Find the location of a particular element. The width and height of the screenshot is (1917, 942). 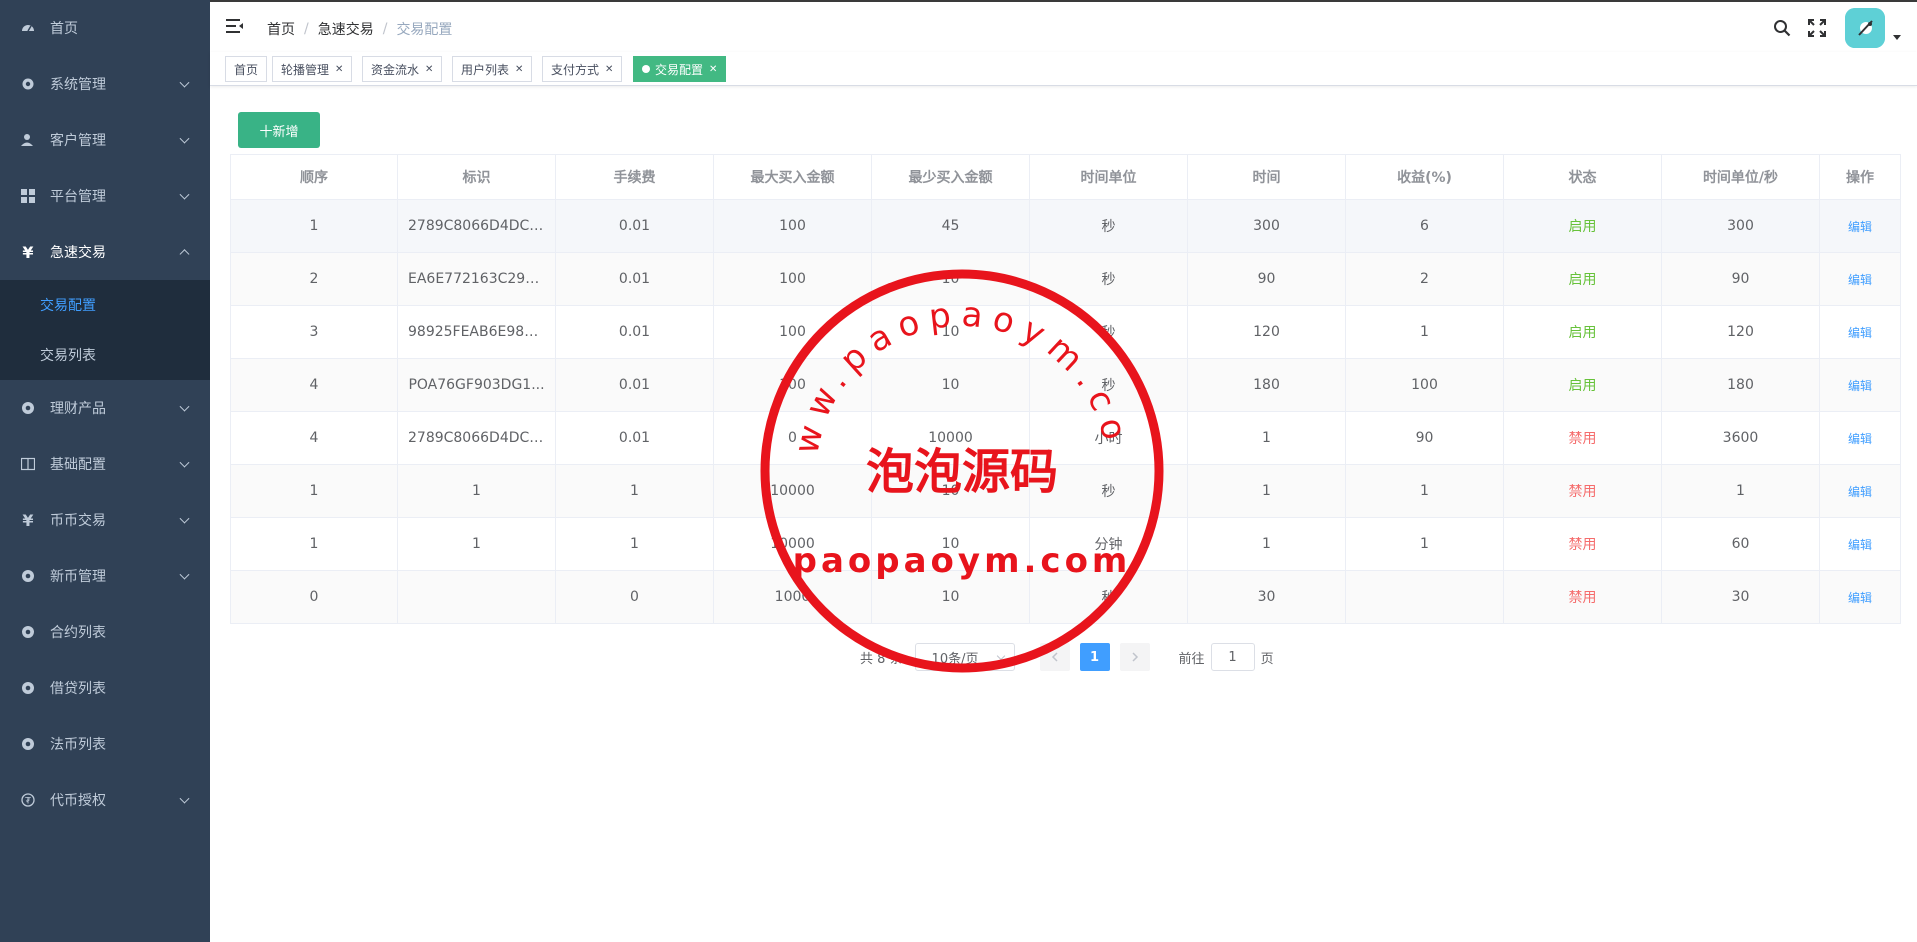

column-header: 时间单位/秒 is located at coordinates (1740, 177).